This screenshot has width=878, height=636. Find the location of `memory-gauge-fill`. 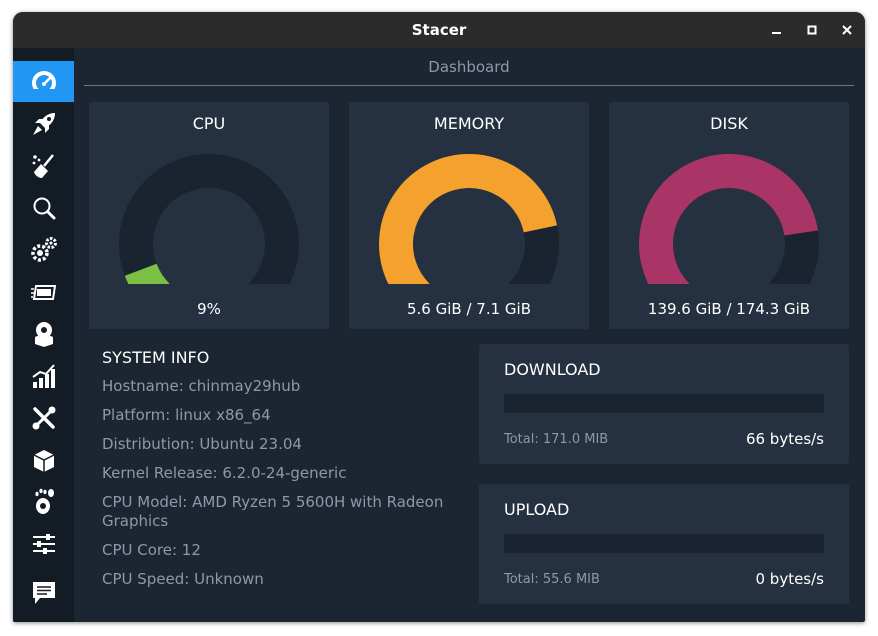

memory-gauge-fill is located at coordinates (468, 219).